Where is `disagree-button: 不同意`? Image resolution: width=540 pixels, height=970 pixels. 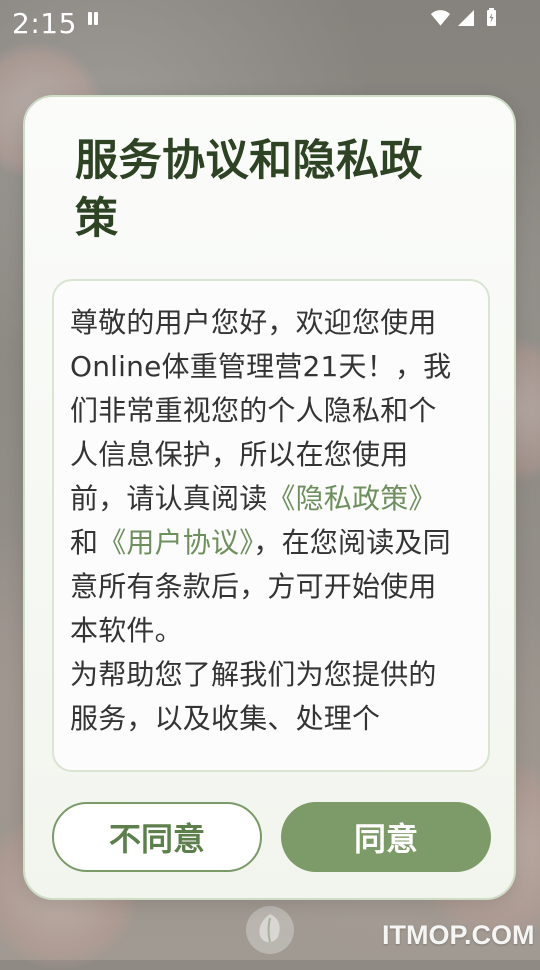 disagree-button: 不同意 is located at coordinates (157, 837).